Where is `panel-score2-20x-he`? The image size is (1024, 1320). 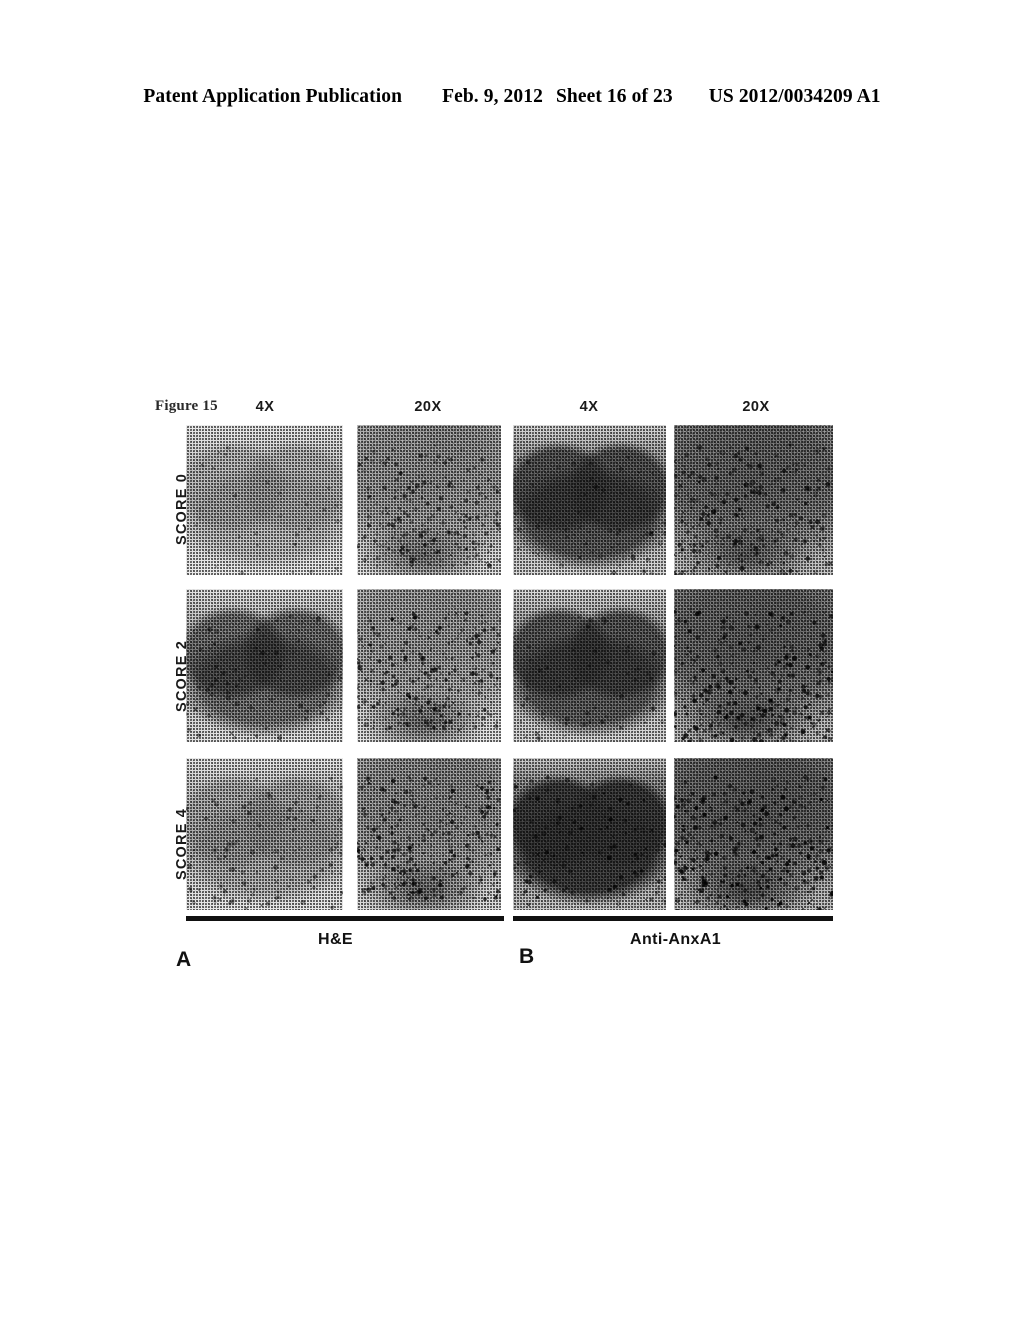
panel-score2-20x-he is located at coordinates (429, 665).